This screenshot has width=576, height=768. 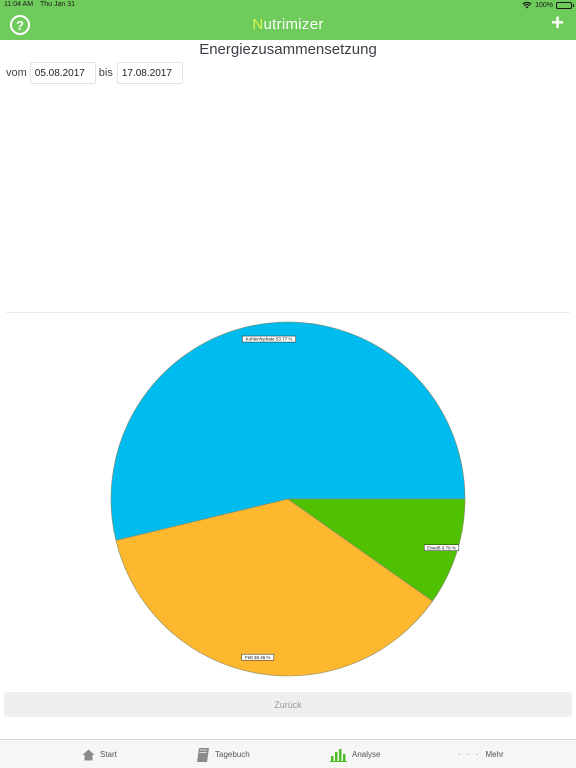 What do you see at coordinates (469, 754) in the screenshot?
I see `more-dots-icon: · · ·` at bounding box center [469, 754].